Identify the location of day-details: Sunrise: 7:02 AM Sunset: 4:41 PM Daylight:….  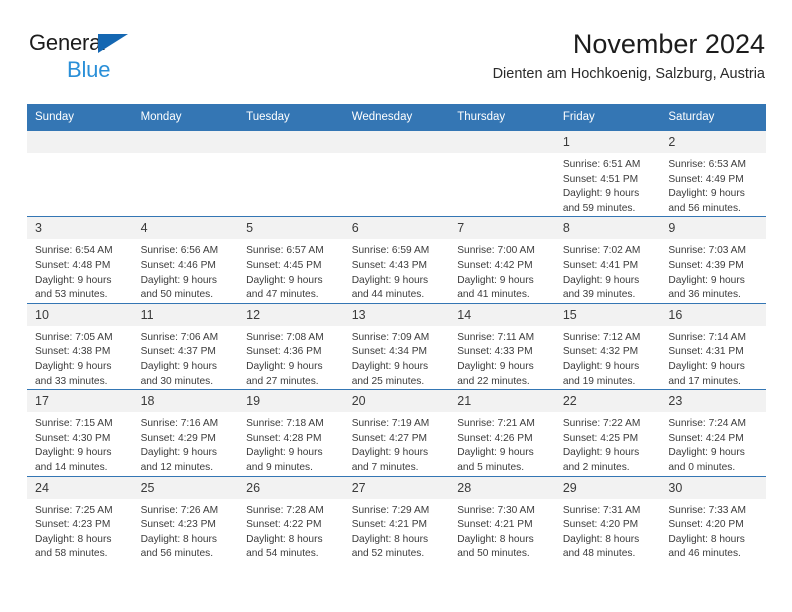
(608, 270).